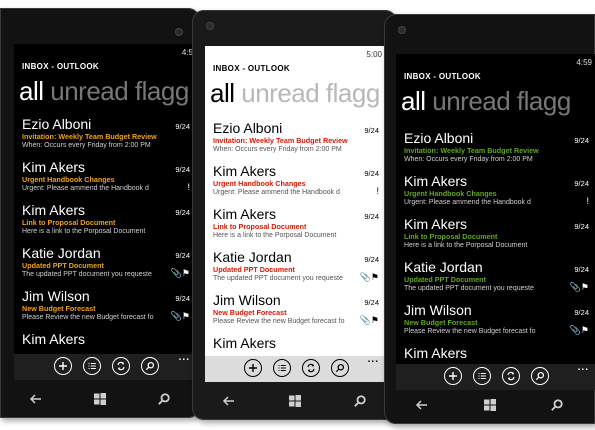 Image resolution: width=595 pixels, height=430 pixels. Describe the element at coordinates (250, 312) in the screenshot. I see `message-subject: New Budget Forecast` at that location.